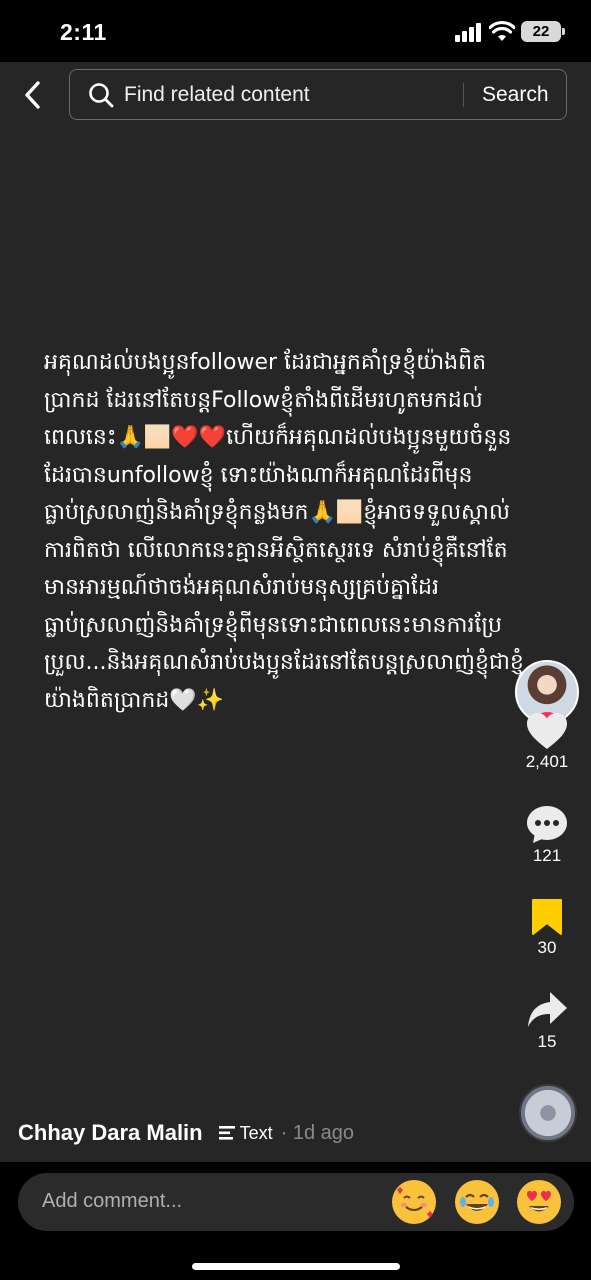 This screenshot has height=1280, width=591. Describe the element at coordinates (547, 731) in the screenshot. I see `heart-icon` at that location.